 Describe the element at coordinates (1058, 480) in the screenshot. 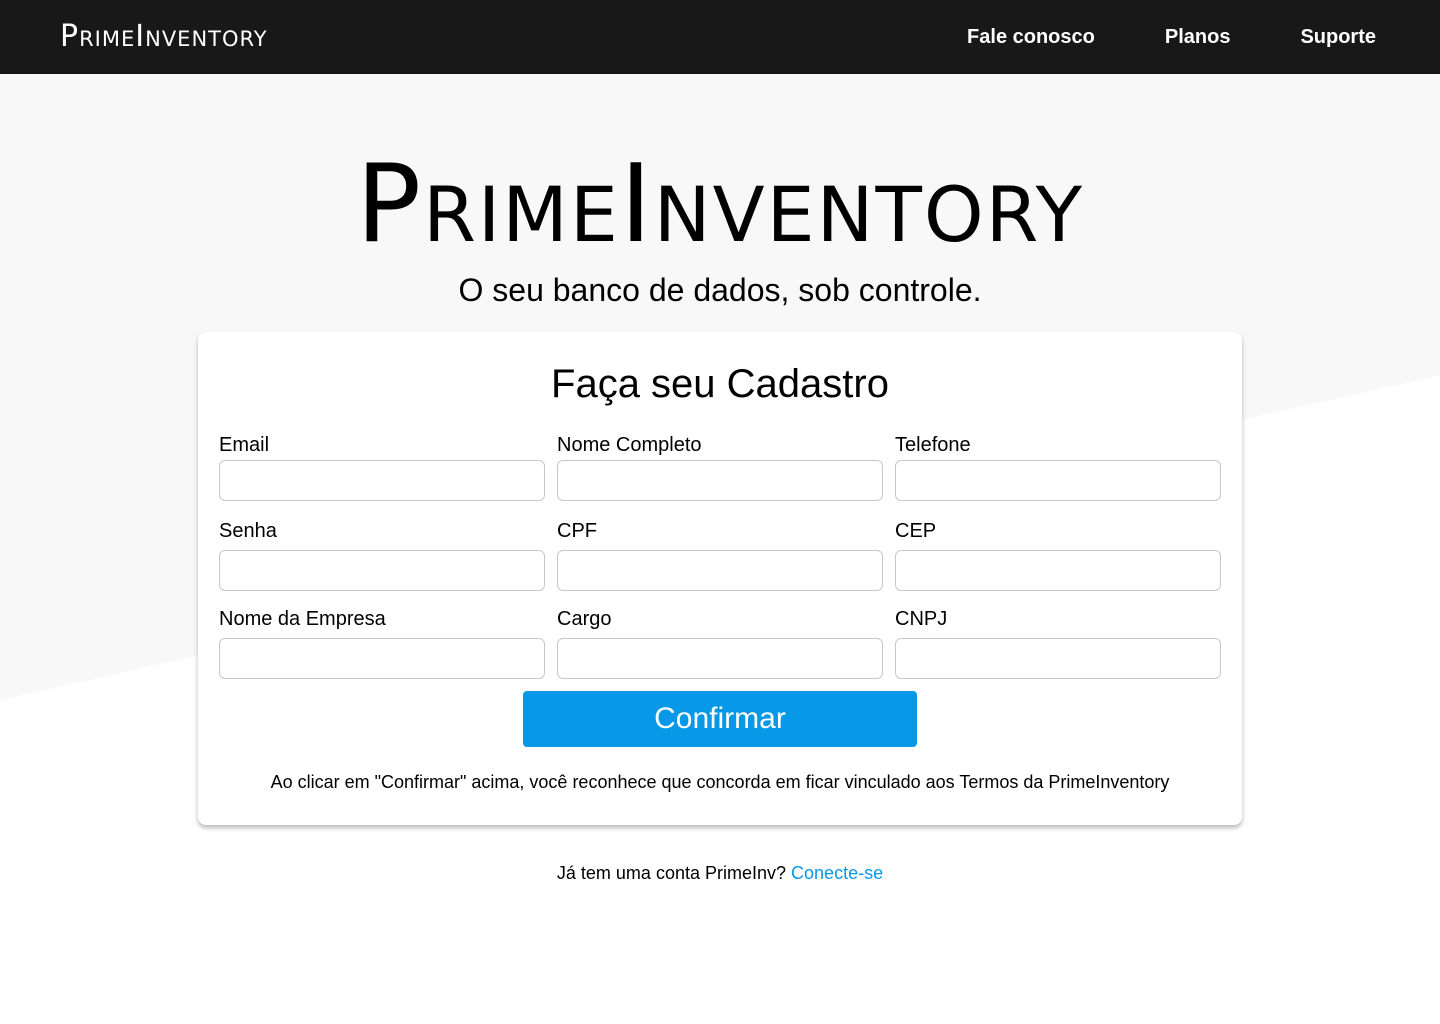

I see `telefone-field` at that location.